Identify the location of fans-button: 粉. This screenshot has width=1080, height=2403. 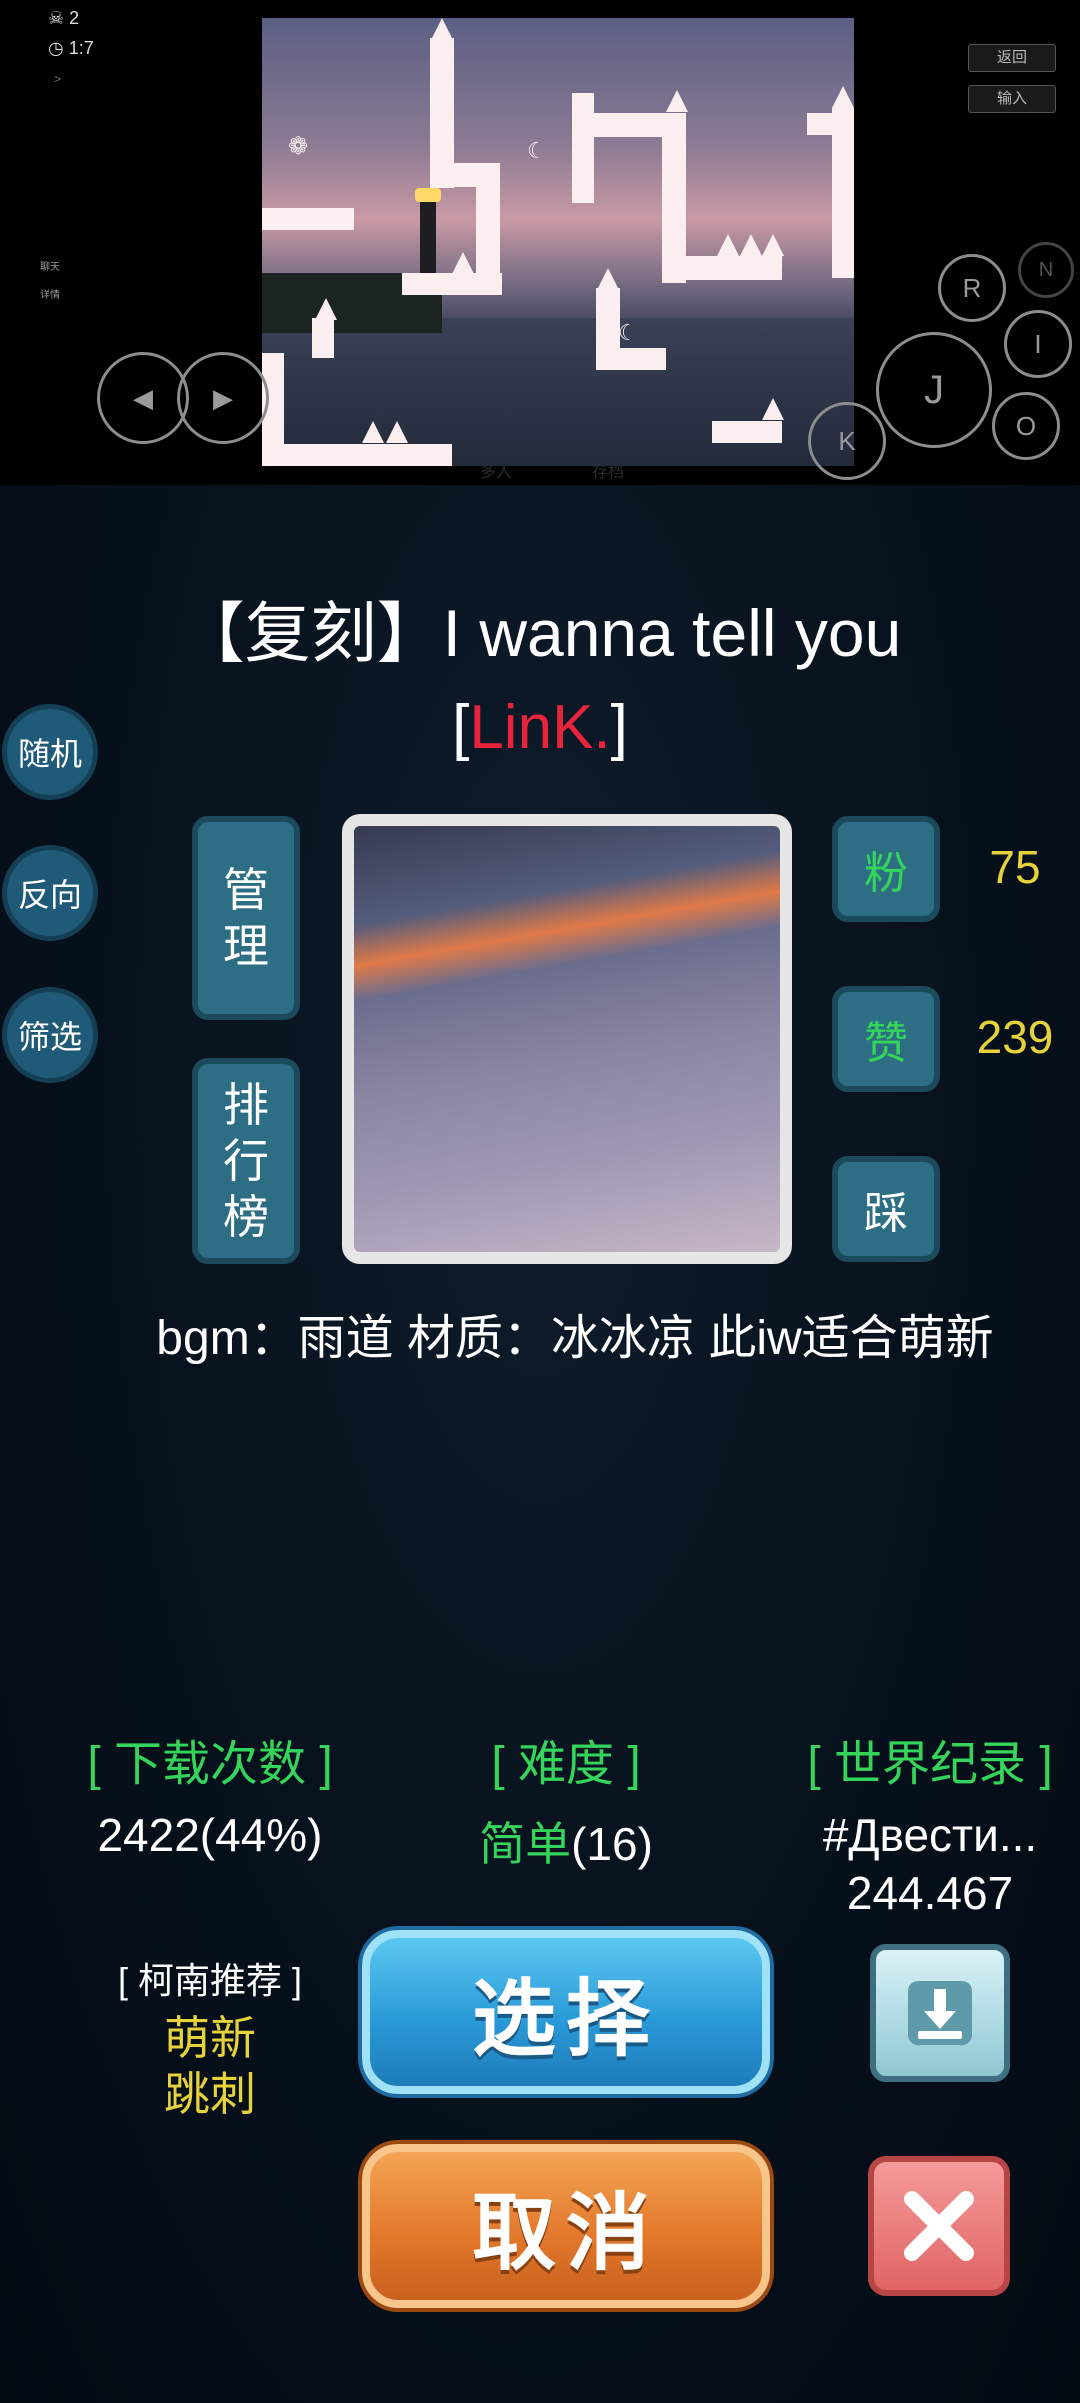
(886, 869).